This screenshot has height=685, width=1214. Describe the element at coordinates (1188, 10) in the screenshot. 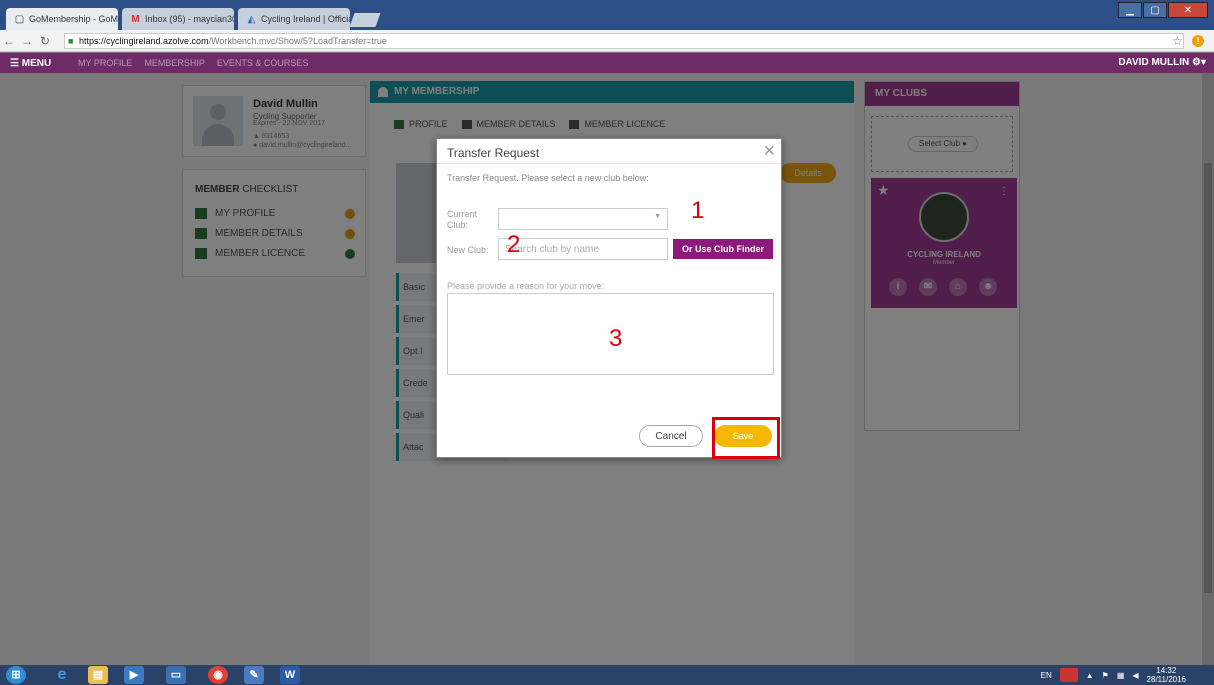

I see `window-close-icon: ✕` at that location.